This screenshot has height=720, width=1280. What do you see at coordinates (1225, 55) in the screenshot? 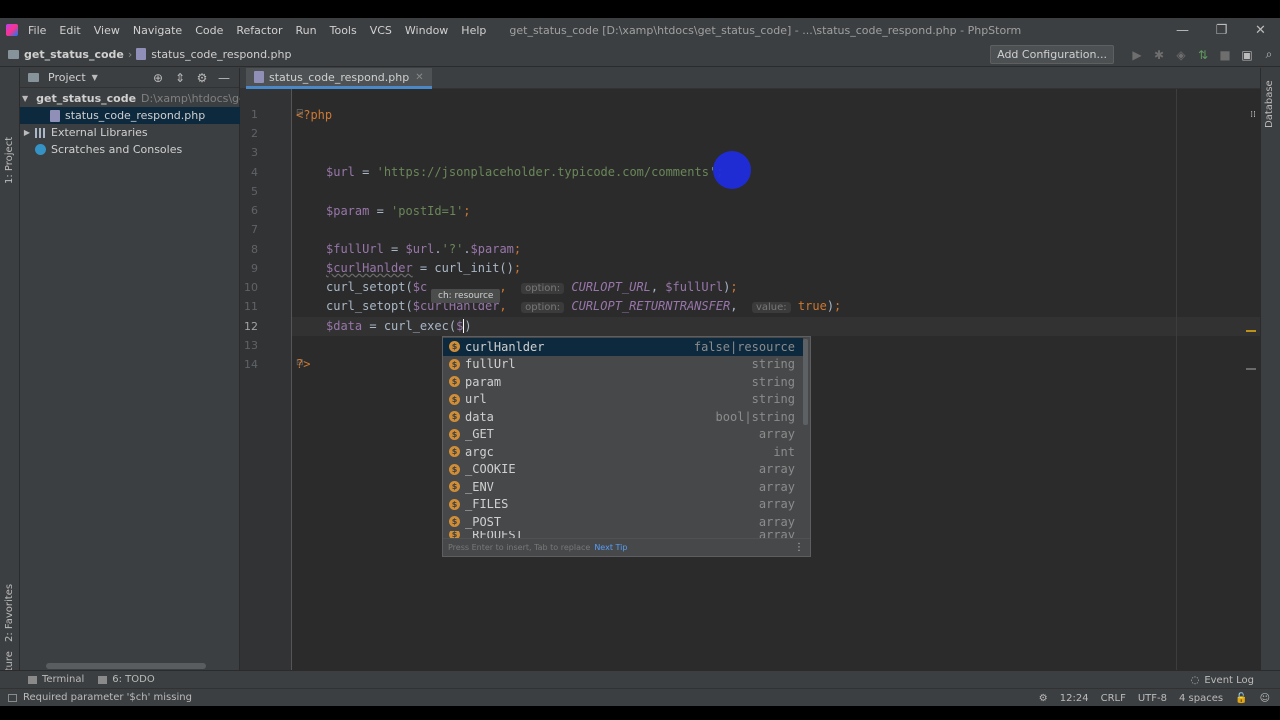
I see `stop-icon: ■` at bounding box center [1225, 55].